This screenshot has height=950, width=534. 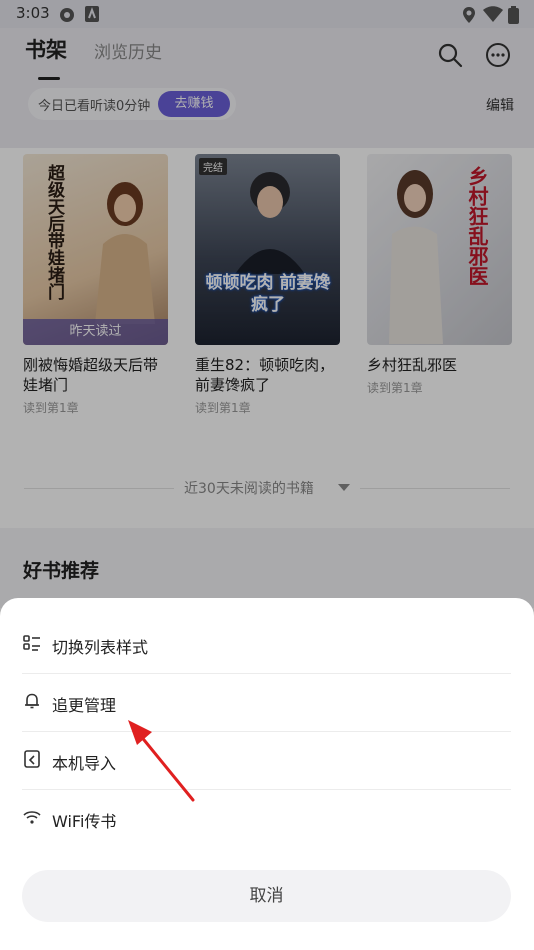 What do you see at coordinates (100, 647) in the screenshot?
I see `menu-item-label: 切换列表样式` at bounding box center [100, 647].